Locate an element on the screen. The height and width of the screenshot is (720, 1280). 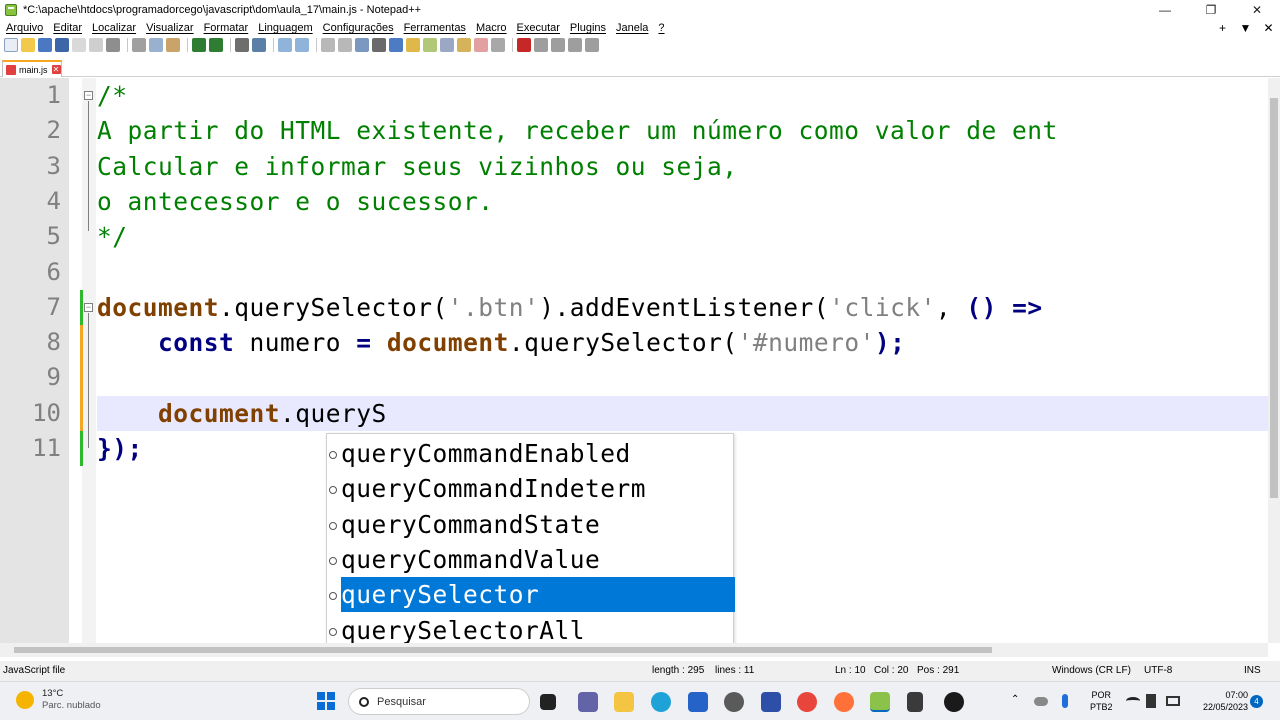
onedrive-icon is located at coordinates (1041, 701).